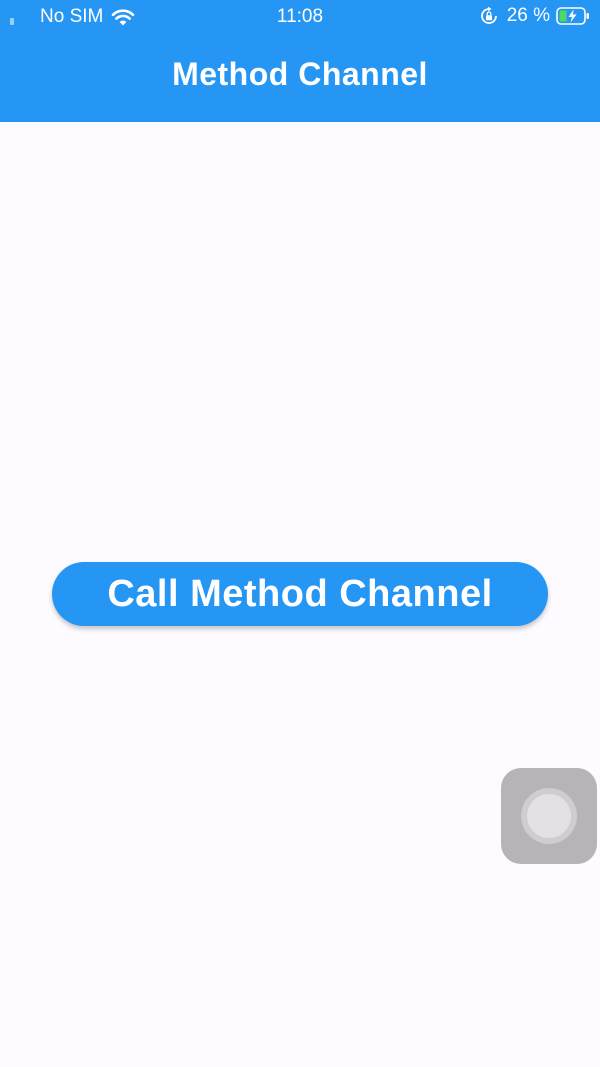 The image size is (600, 1067). What do you see at coordinates (488, 15) in the screenshot?
I see `orientation-lock-icon` at bounding box center [488, 15].